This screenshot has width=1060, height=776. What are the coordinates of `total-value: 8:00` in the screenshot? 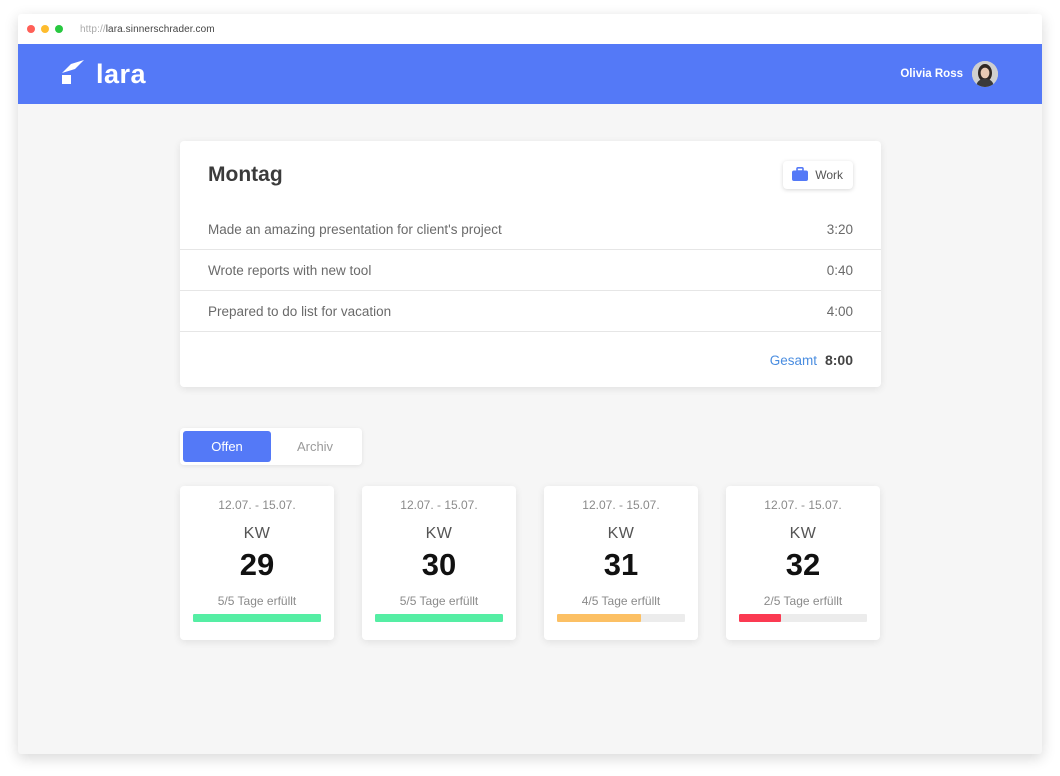 It's located at (838, 360).